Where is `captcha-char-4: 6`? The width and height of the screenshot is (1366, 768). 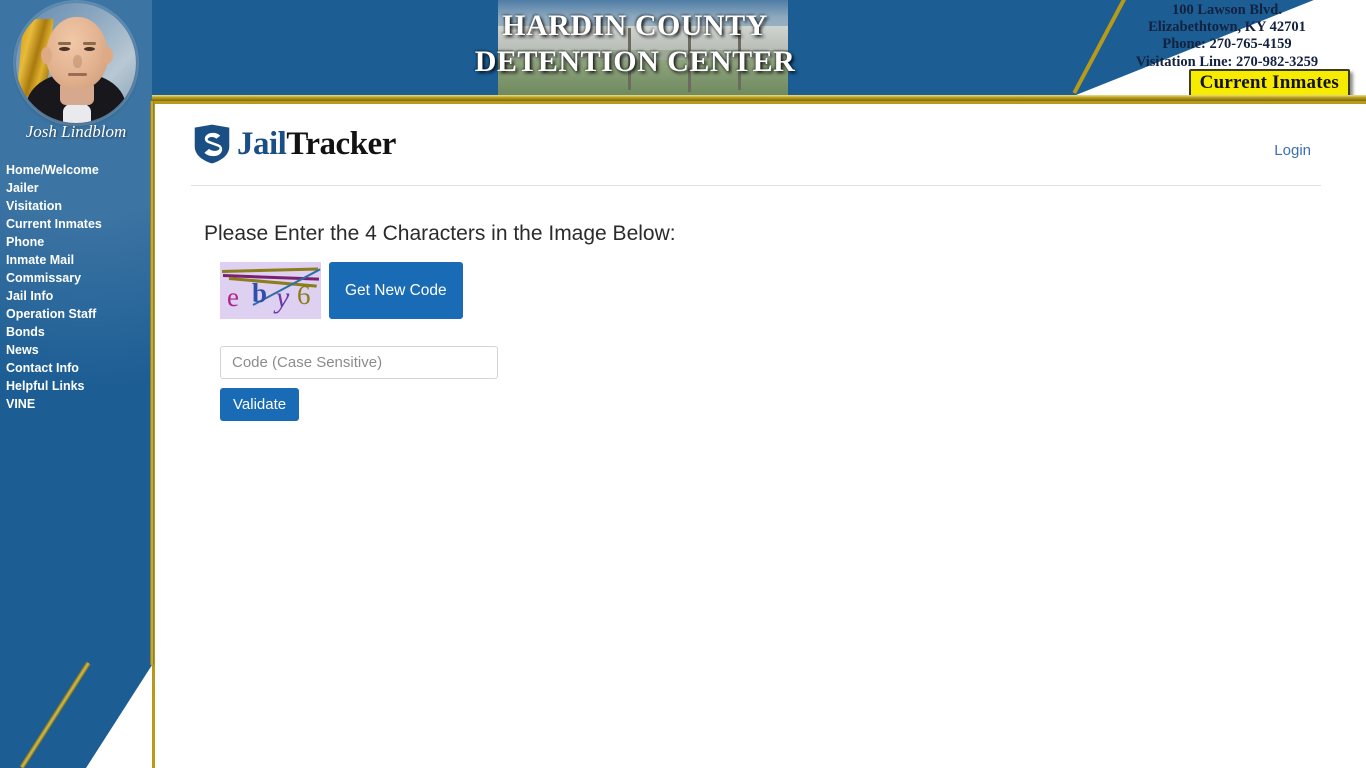 captcha-char-4: 6 is located at coordinates (304, 295).